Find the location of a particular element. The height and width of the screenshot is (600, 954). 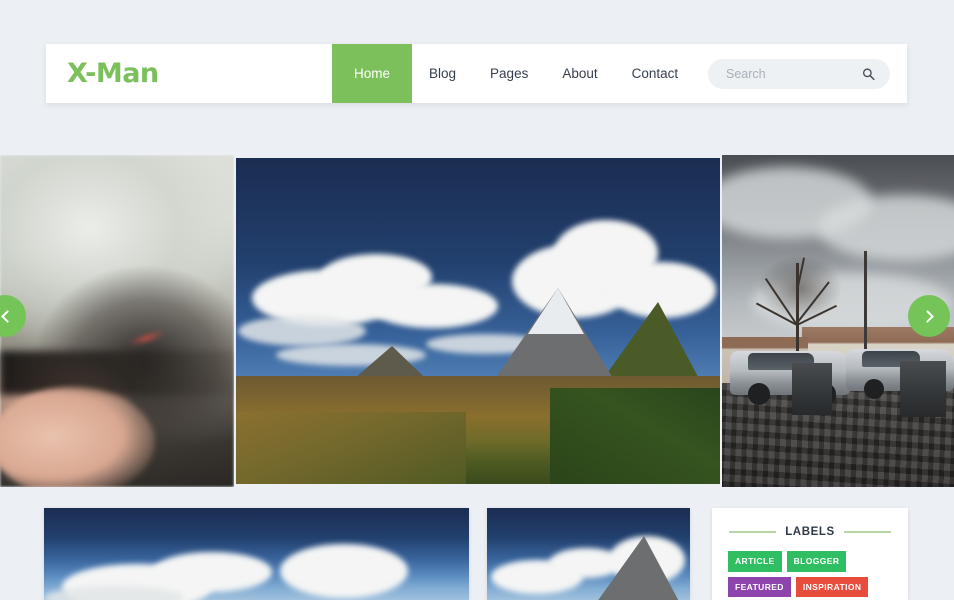

header-search-area is located at coordinates (801, 73).